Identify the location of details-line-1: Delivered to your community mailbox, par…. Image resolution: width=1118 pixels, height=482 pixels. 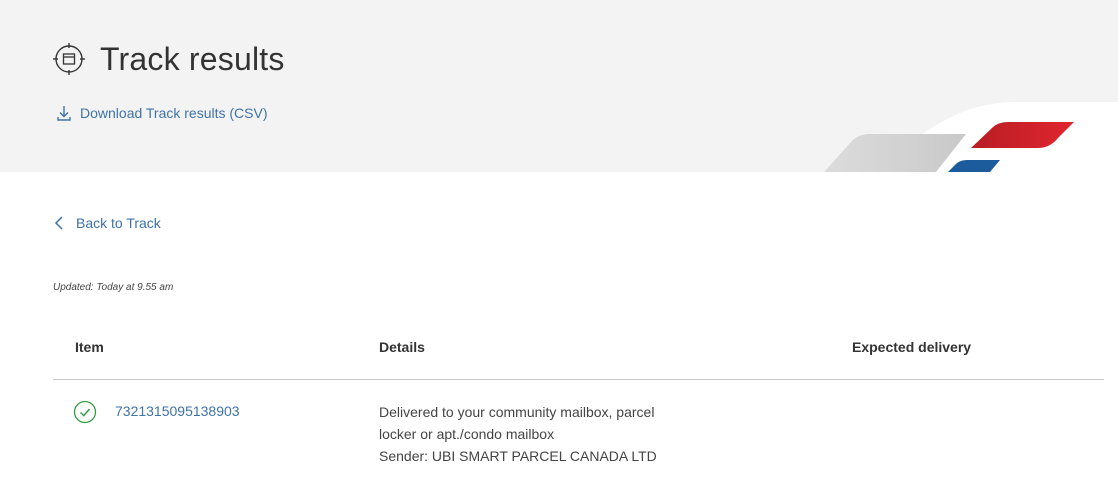
(517, 412).